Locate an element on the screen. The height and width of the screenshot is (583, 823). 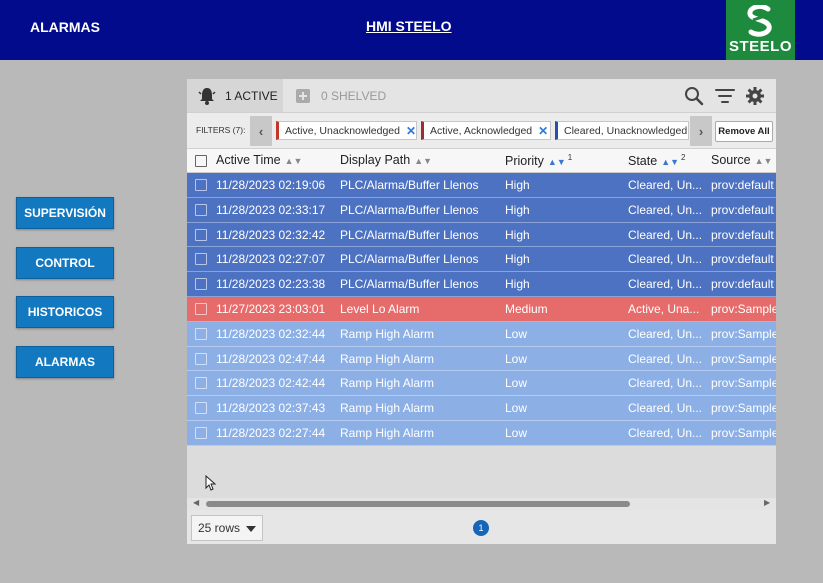
column-header-source: Source ▲▼ is located at coordinates (741, 160).